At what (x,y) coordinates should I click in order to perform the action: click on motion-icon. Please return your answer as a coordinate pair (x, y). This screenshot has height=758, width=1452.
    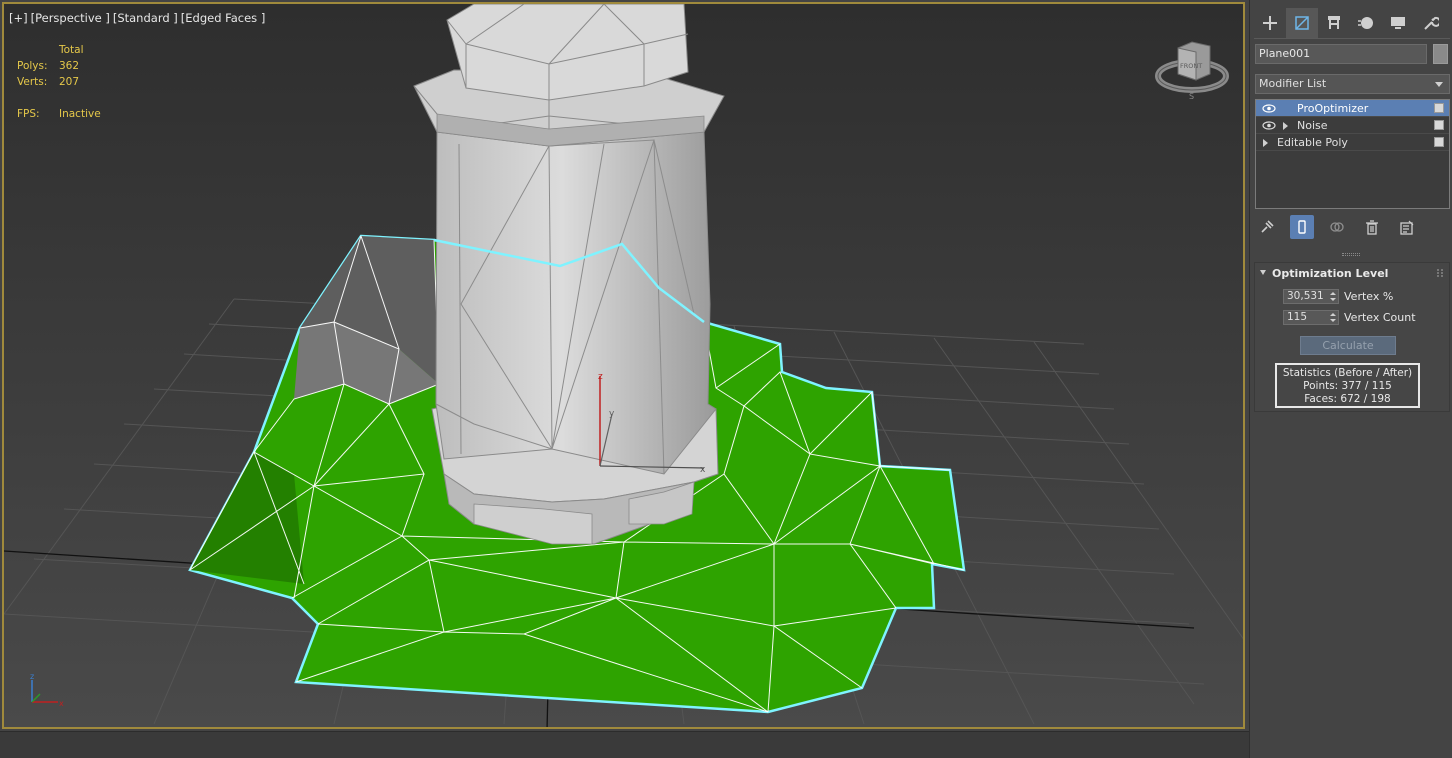
    Looking at the image, I should click on (1365, 23).